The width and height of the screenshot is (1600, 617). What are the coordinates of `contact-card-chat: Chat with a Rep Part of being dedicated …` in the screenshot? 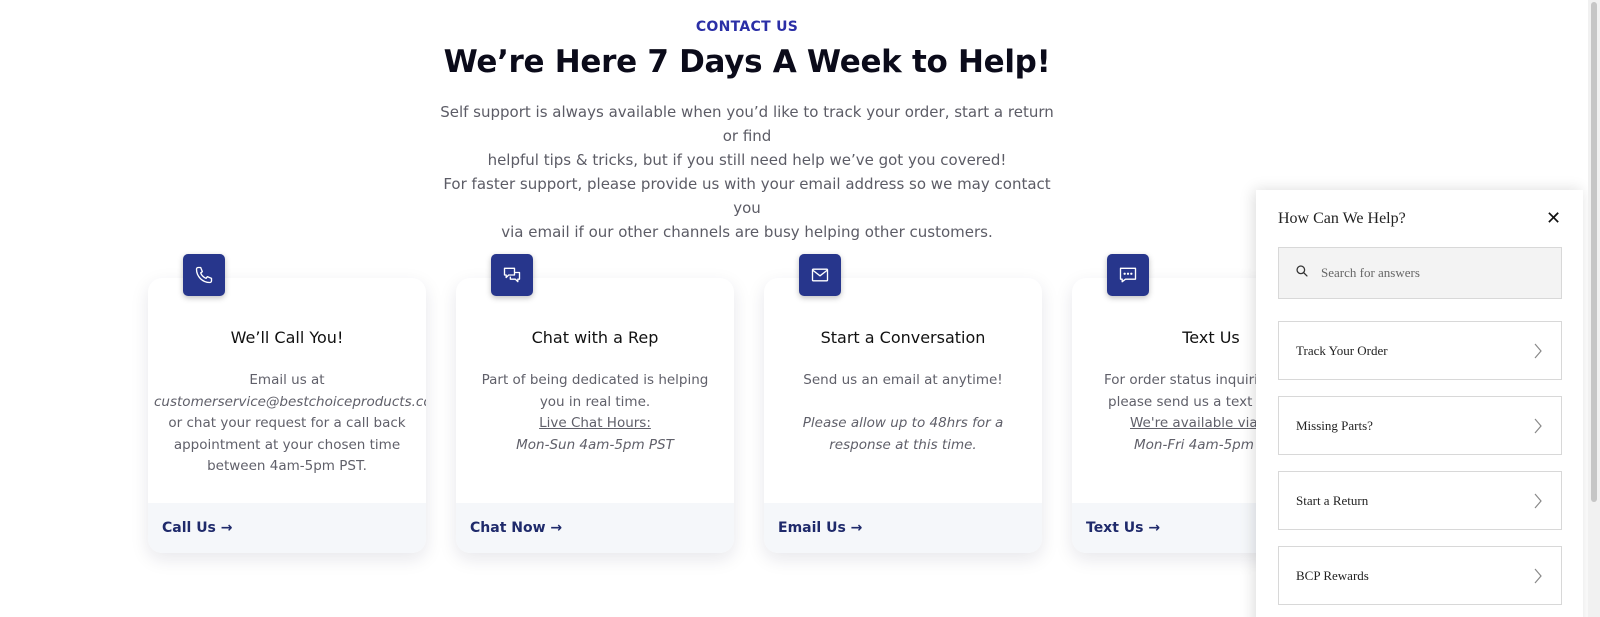 It's located at (595, 415).